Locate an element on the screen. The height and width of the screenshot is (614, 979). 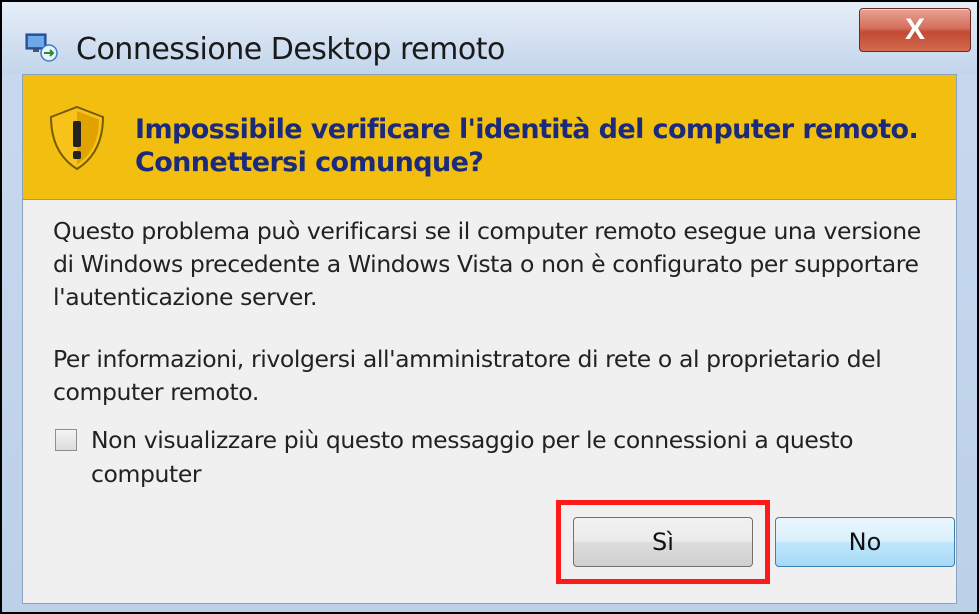
window-title: Connessione Desktop remoto is located at coordinates (290, 49).